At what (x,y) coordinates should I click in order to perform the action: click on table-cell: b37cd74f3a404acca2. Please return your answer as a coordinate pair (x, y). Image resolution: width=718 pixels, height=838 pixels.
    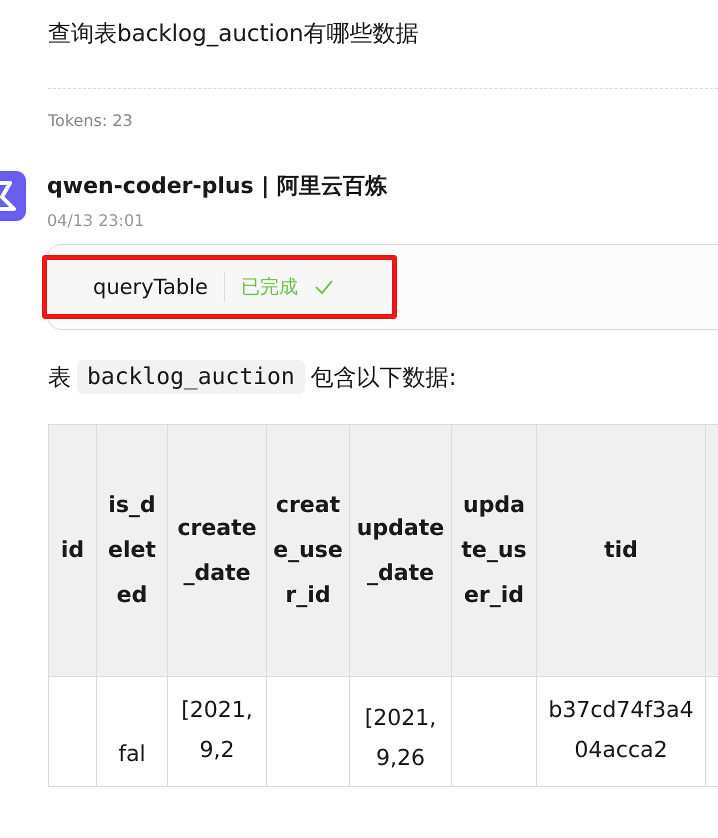
    Looking at the image, I should click on (621, 730).